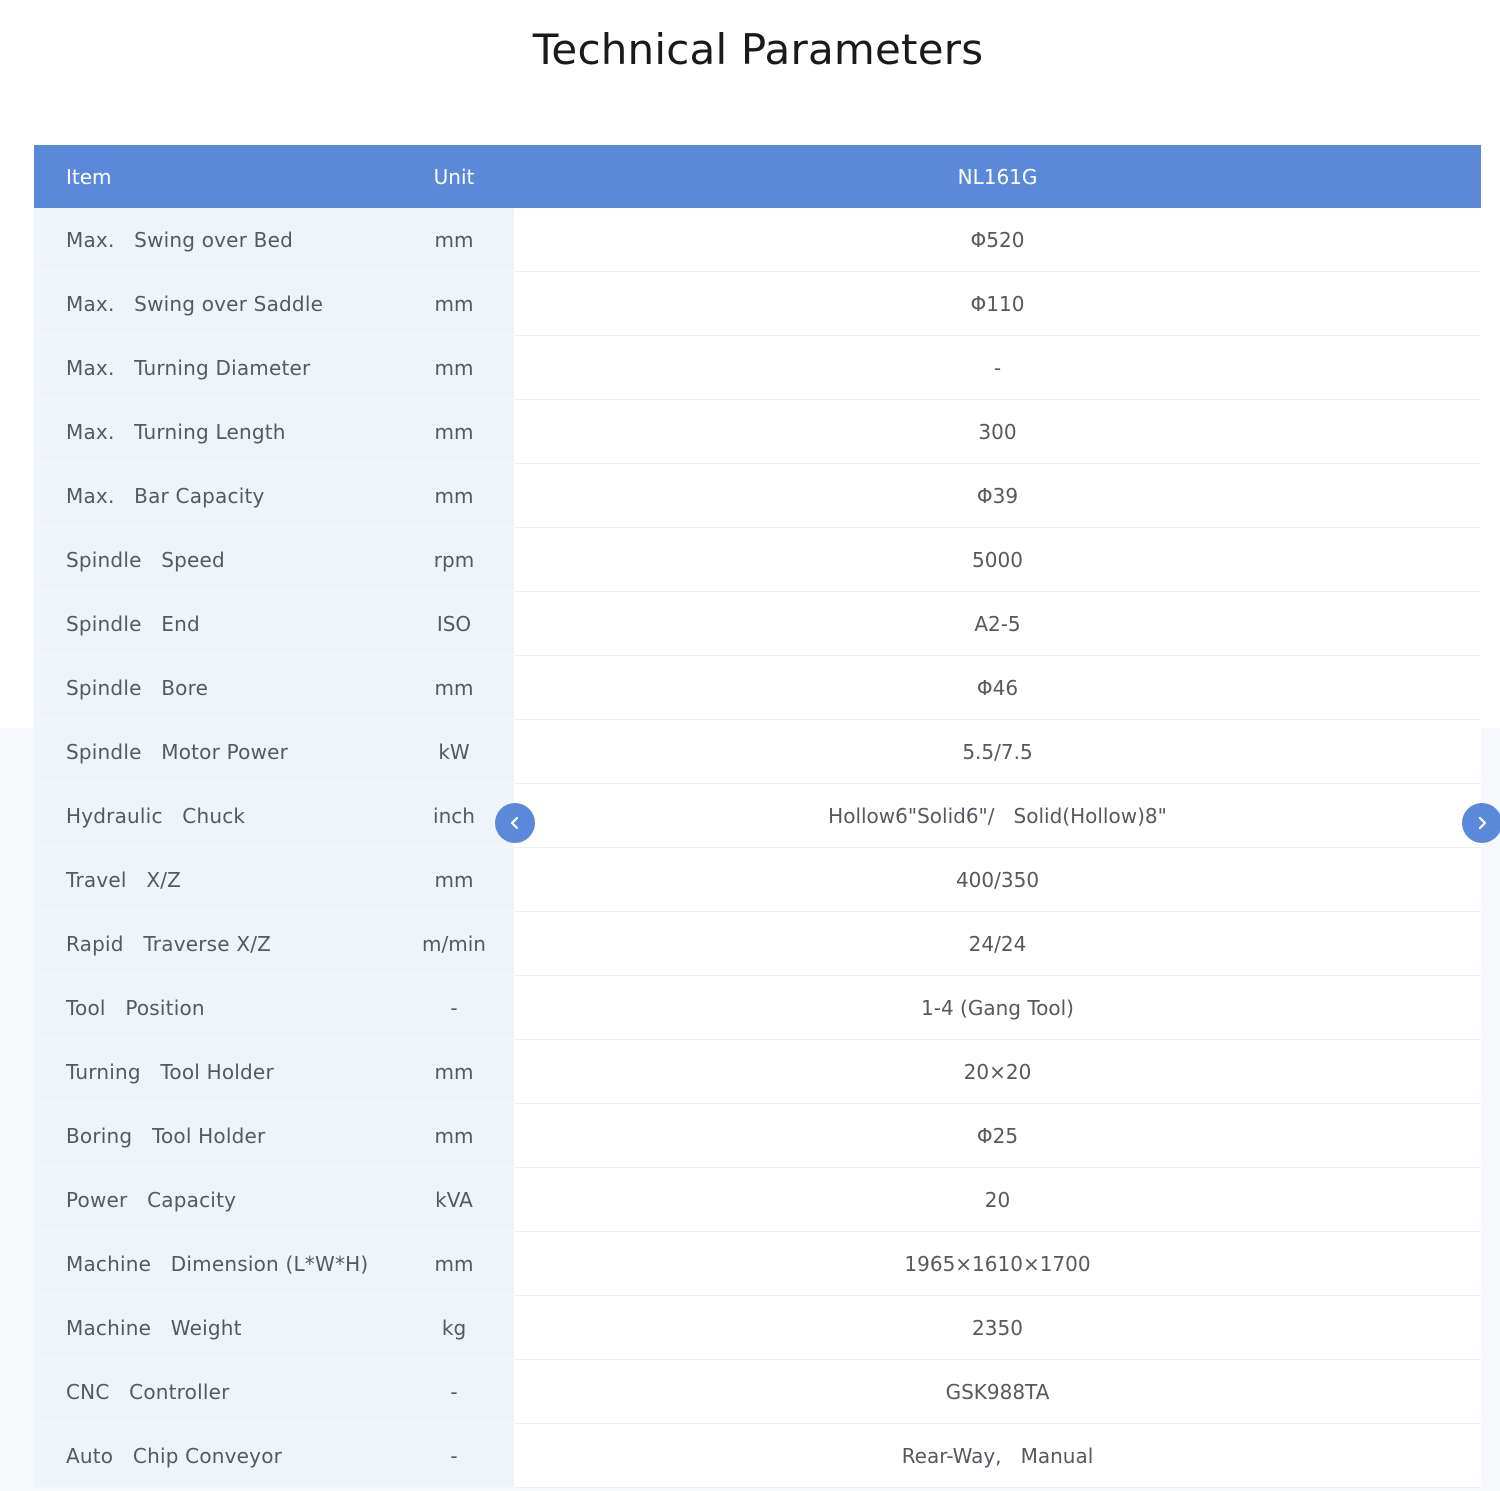  I want to click on row-value-cell: Φ25, so click(997, 1135).